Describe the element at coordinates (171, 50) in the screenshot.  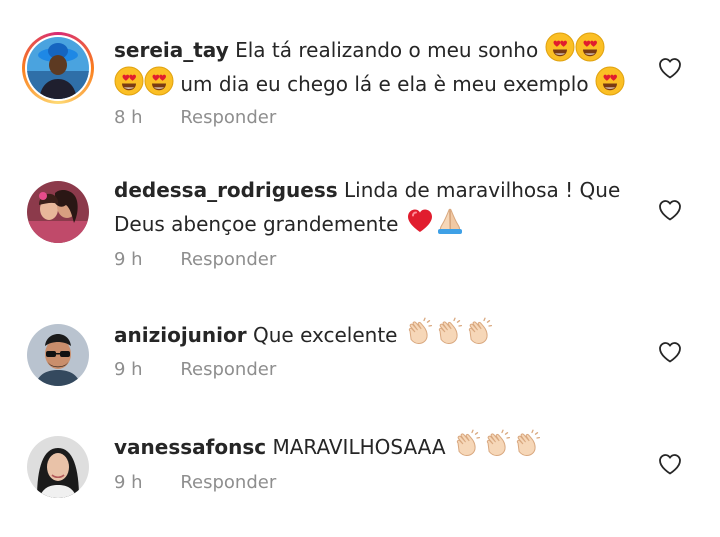
I see `comment-username: sereia_tay` at that location.